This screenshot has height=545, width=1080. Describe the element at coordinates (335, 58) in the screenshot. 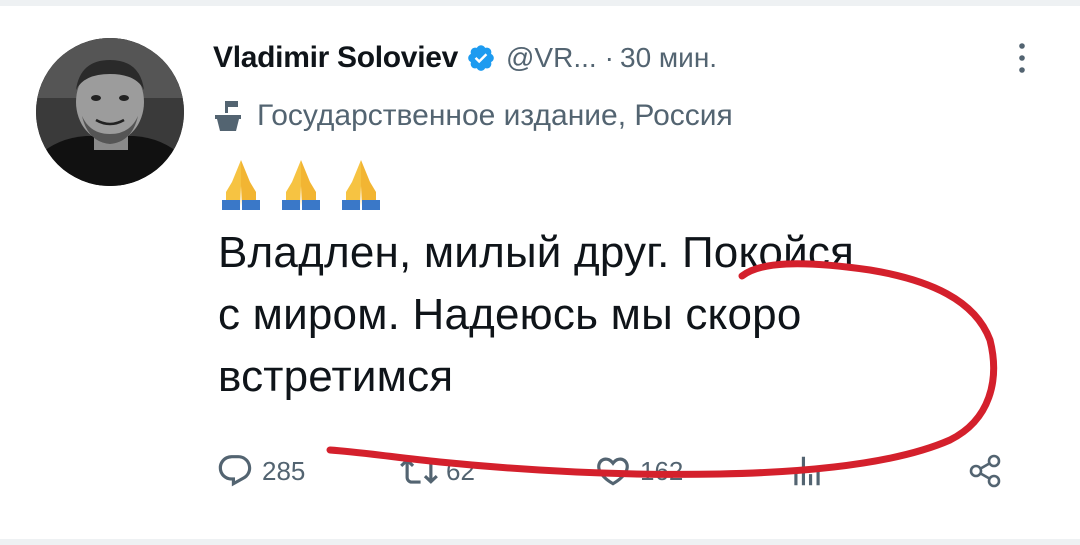

I see `author-name: Vladimir Soloviev` at that location.